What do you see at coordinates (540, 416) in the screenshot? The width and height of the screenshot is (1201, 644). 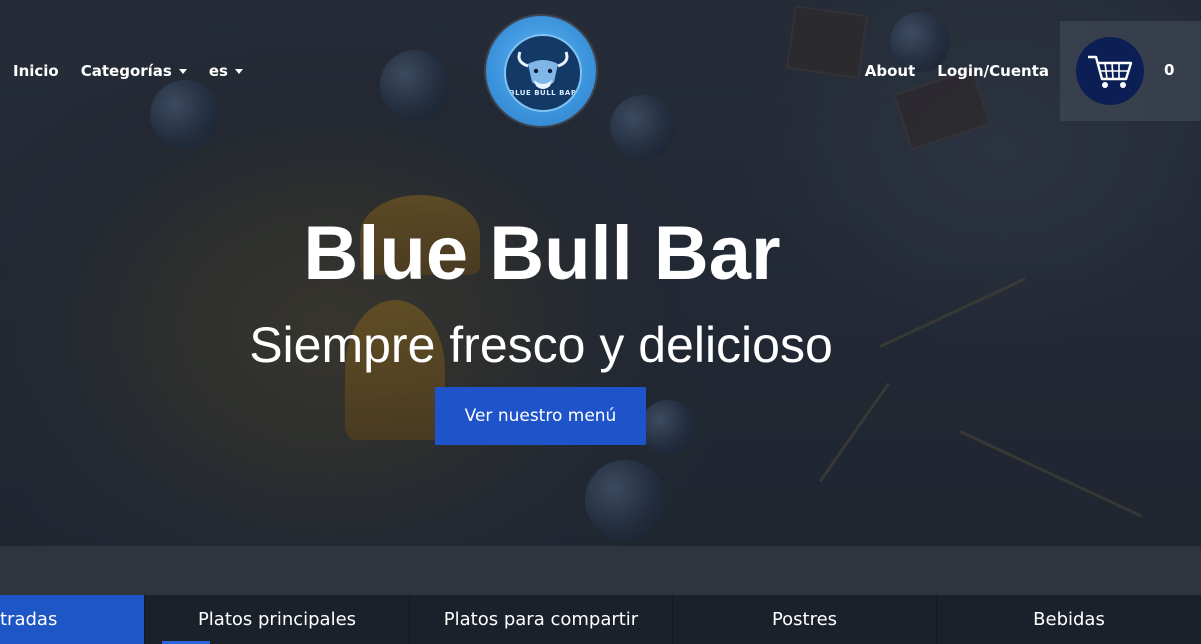 I see `view-menu-button: Ver nuestro menú` at bounding box center [540, 416].